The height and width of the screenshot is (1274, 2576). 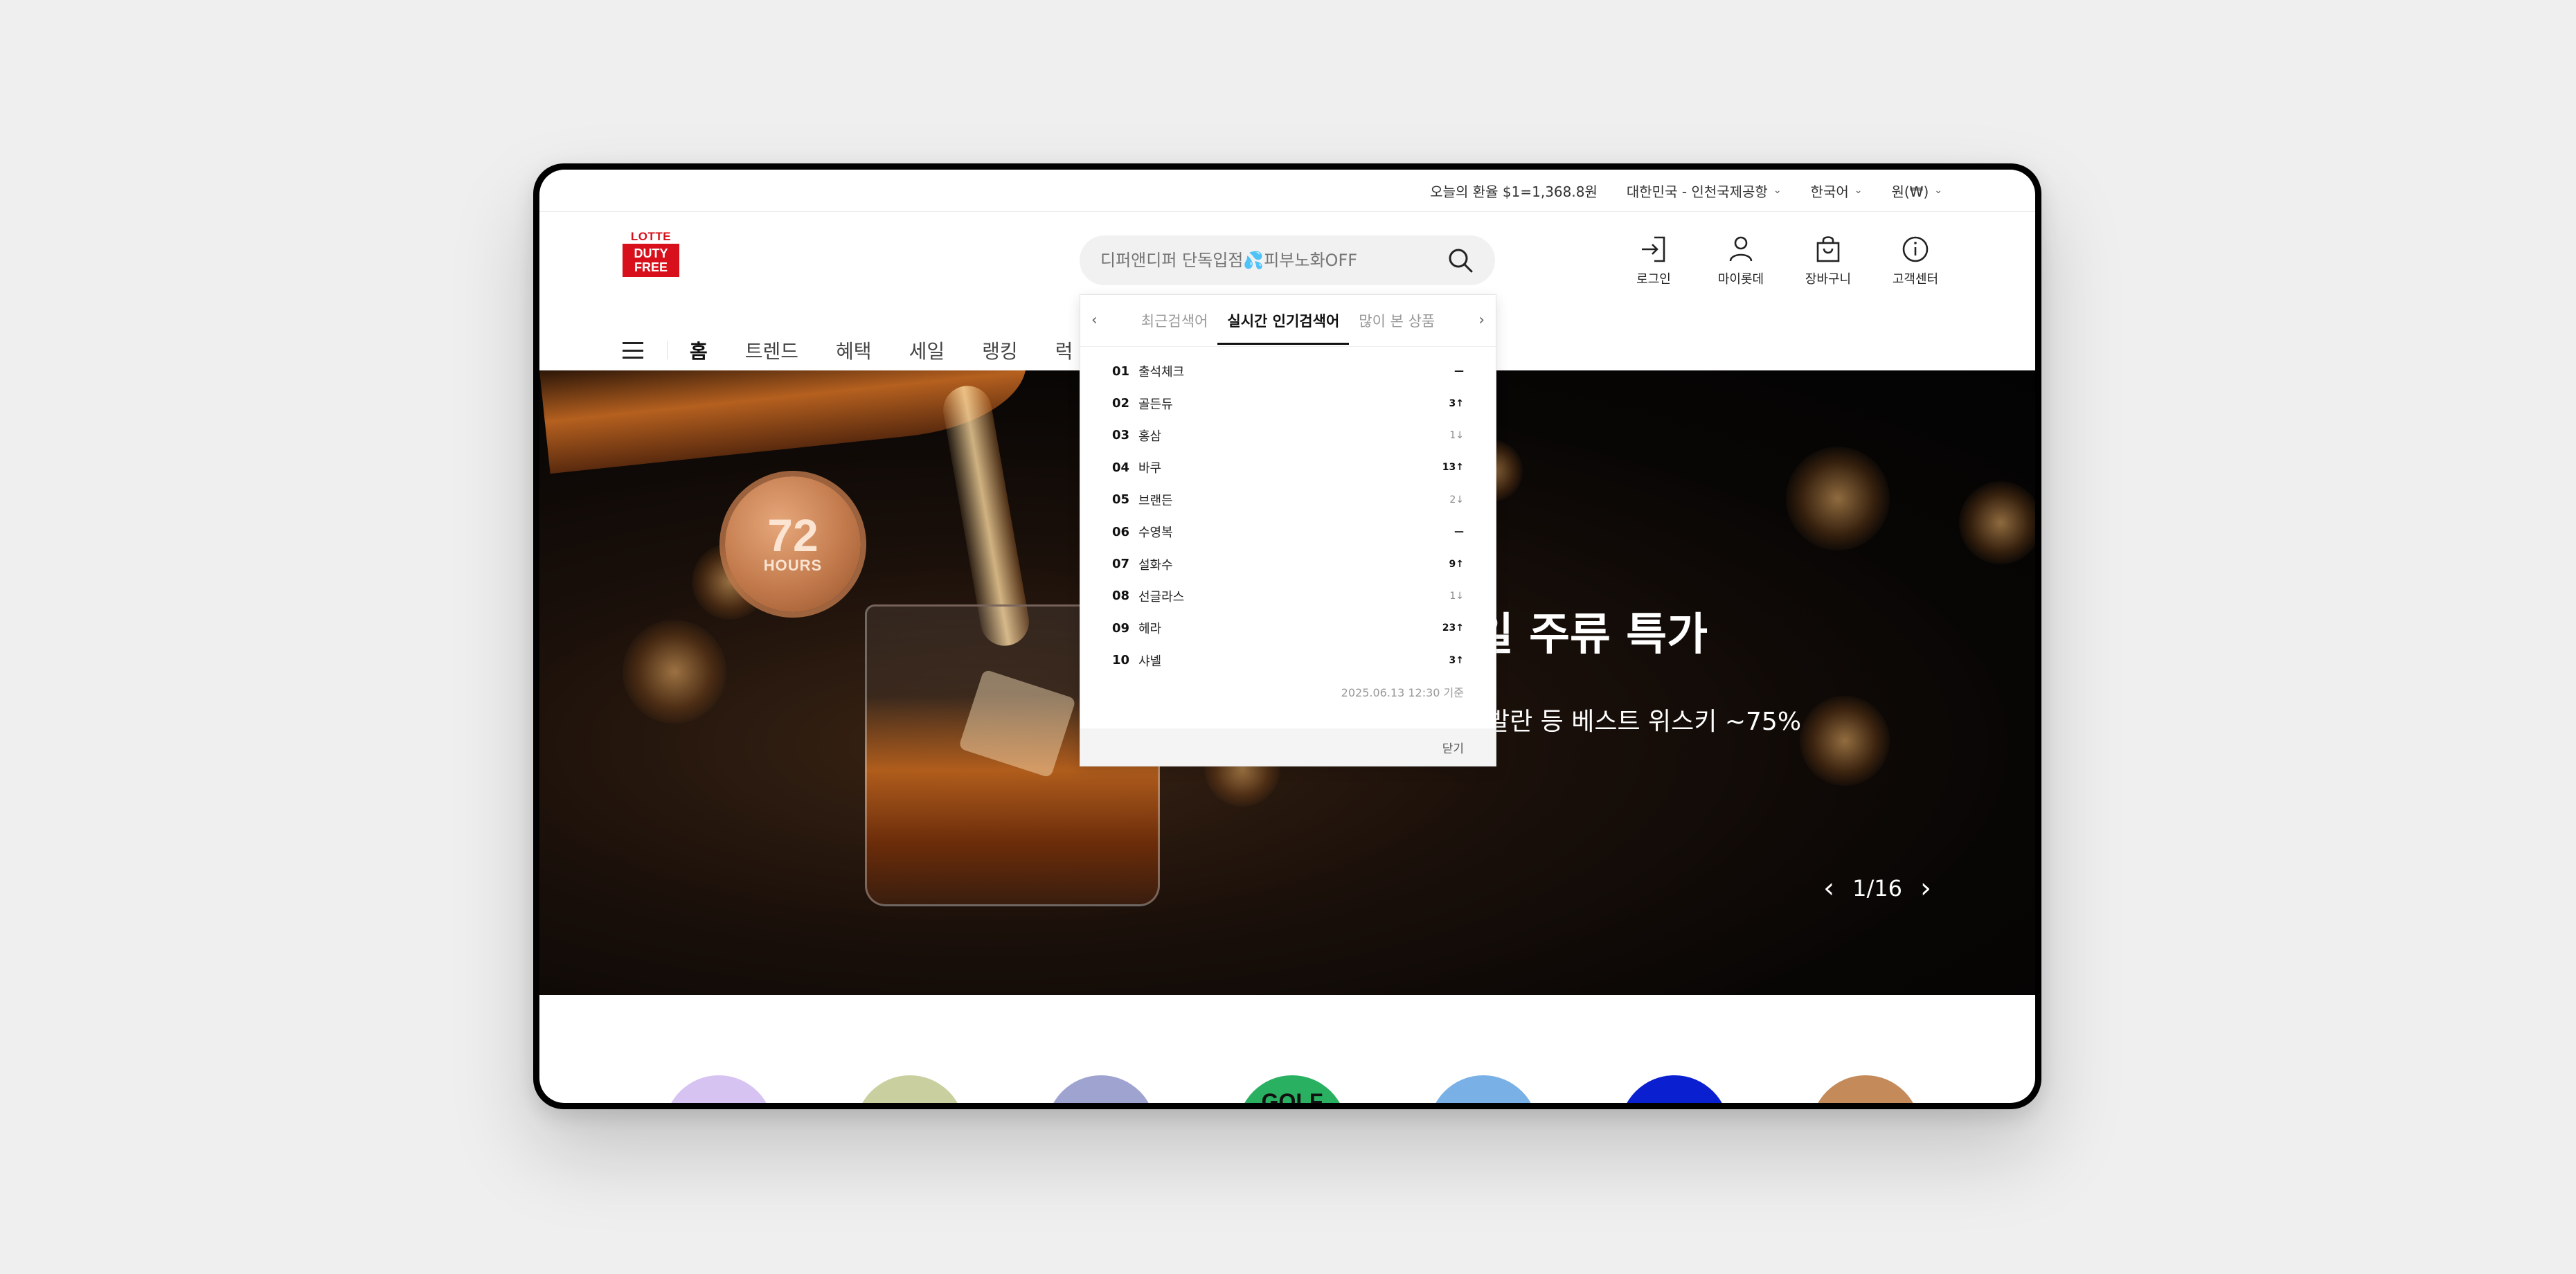 I want to click on logo-line1: DUTY, so click(x=651, y=253).